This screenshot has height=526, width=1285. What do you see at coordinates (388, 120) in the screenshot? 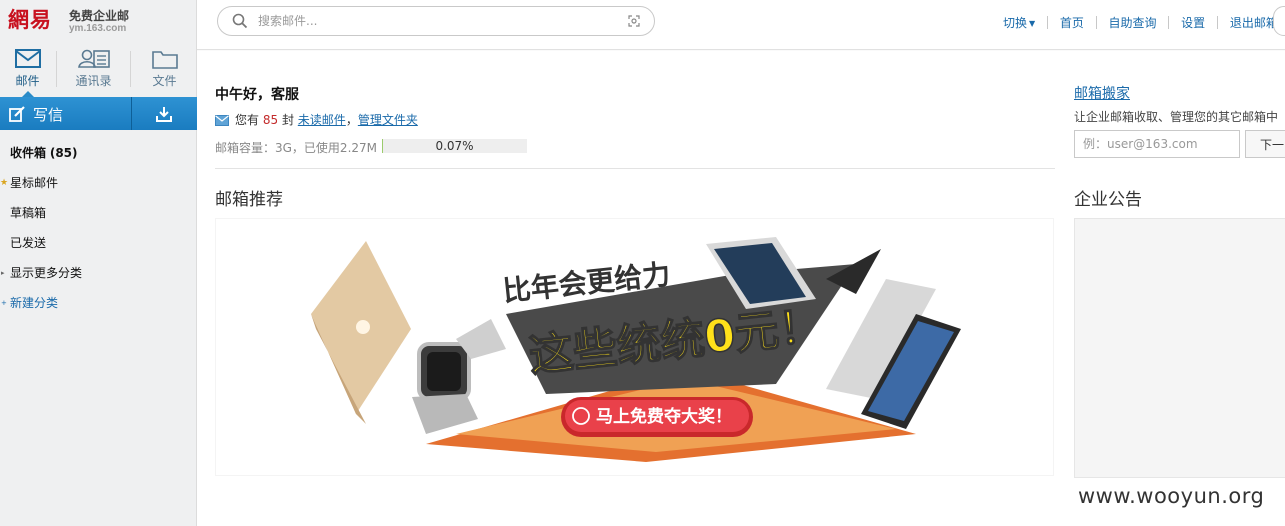
I see `manage-folders-link: 管理文件夹` at bounding box center [388, 120].